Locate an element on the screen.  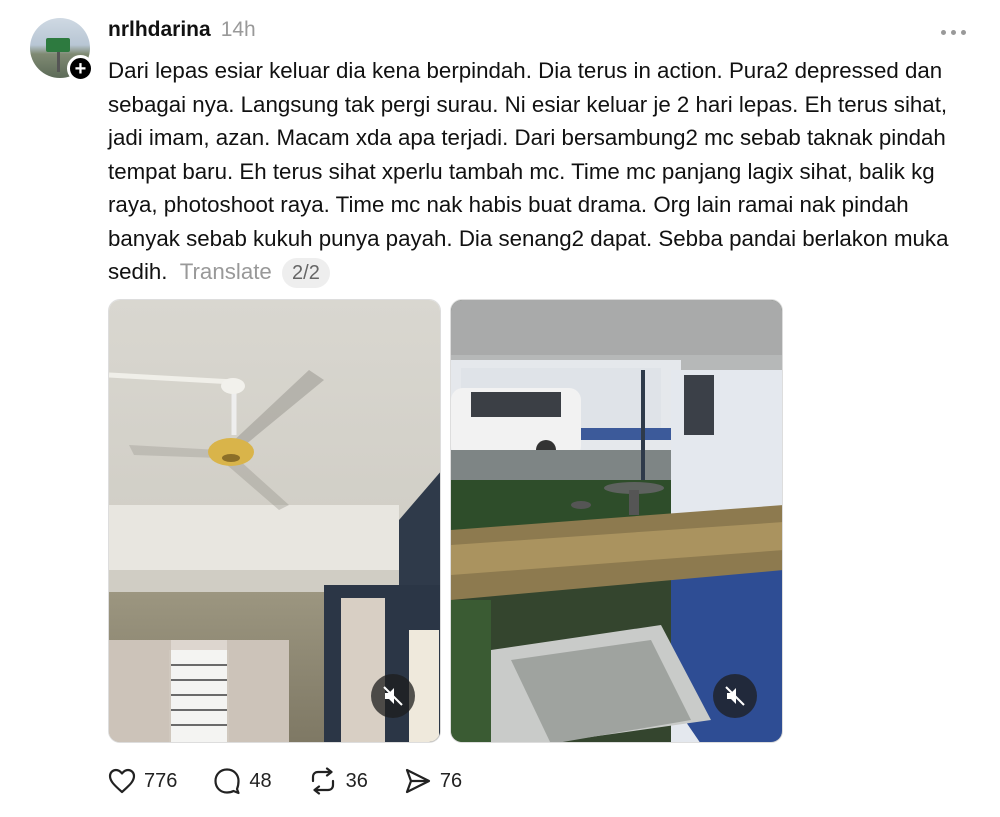
follow-plus-icon: + is located at coordinates (80, 68).